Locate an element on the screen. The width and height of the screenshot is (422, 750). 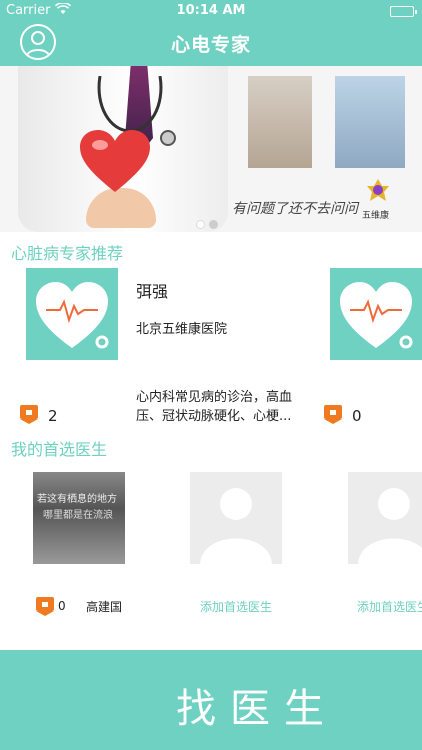
page-title: 心电专家 is located at coordinates (210, 45).